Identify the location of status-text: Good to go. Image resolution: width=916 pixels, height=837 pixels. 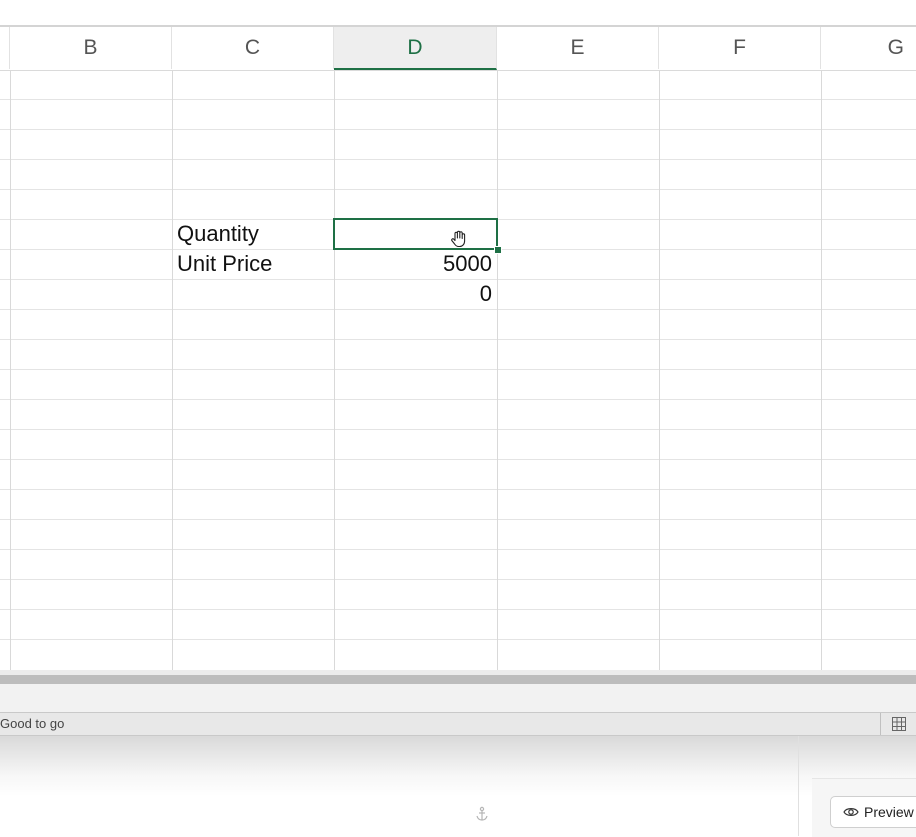
(32, 723).